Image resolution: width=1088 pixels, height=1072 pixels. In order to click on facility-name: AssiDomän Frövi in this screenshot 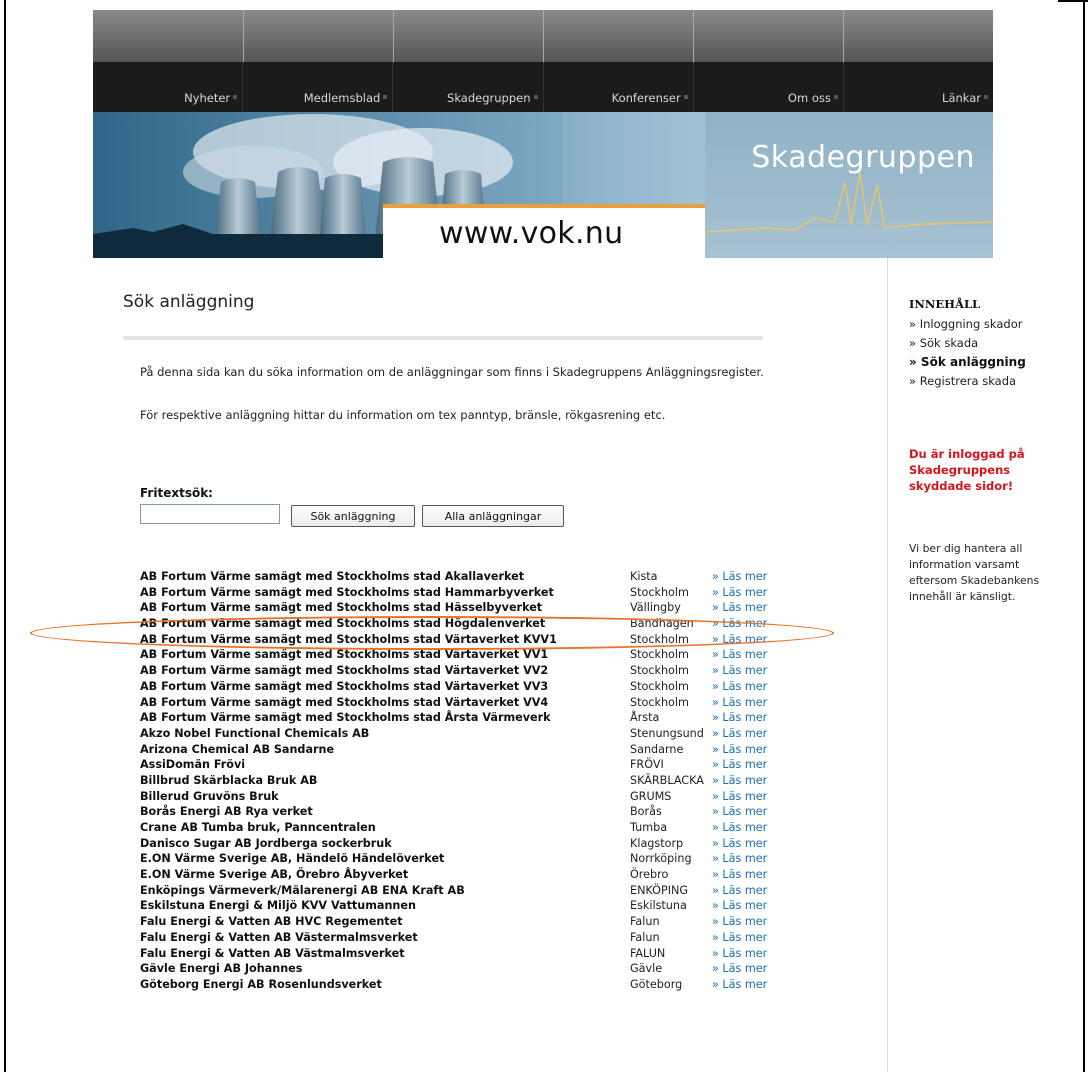, I will do `click(193, 765)`.